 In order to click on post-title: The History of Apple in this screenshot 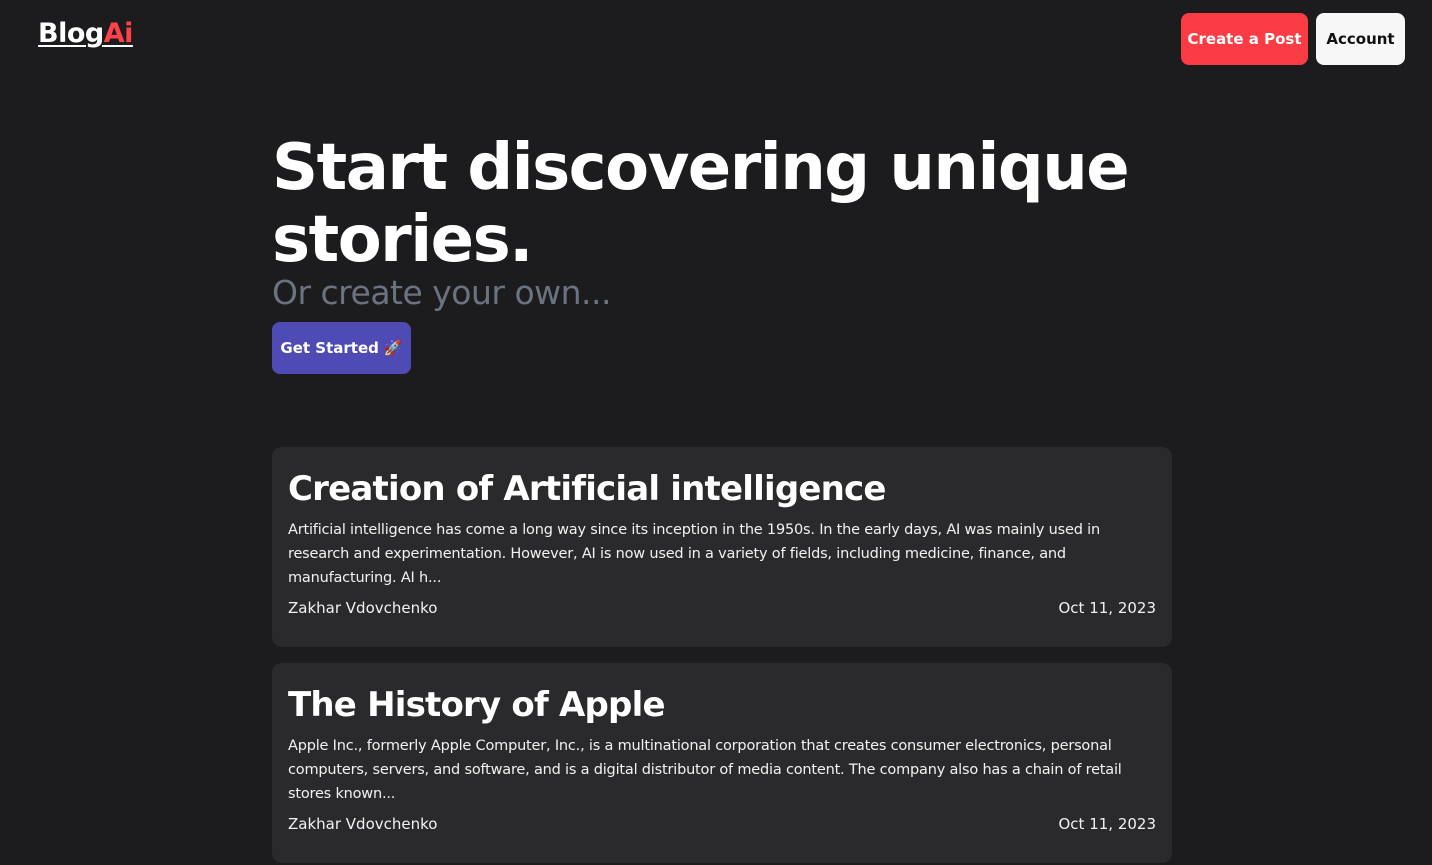, I will do `click(477, 705)`.